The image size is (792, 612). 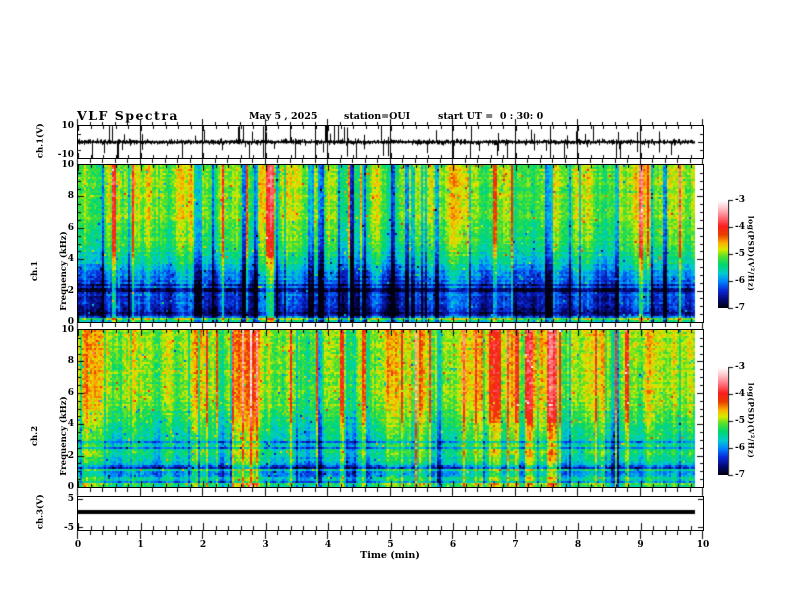 I want to click on ch2-frequency-axis-label: ch.2 Frequency (kHz), so click(x=50, y=436).